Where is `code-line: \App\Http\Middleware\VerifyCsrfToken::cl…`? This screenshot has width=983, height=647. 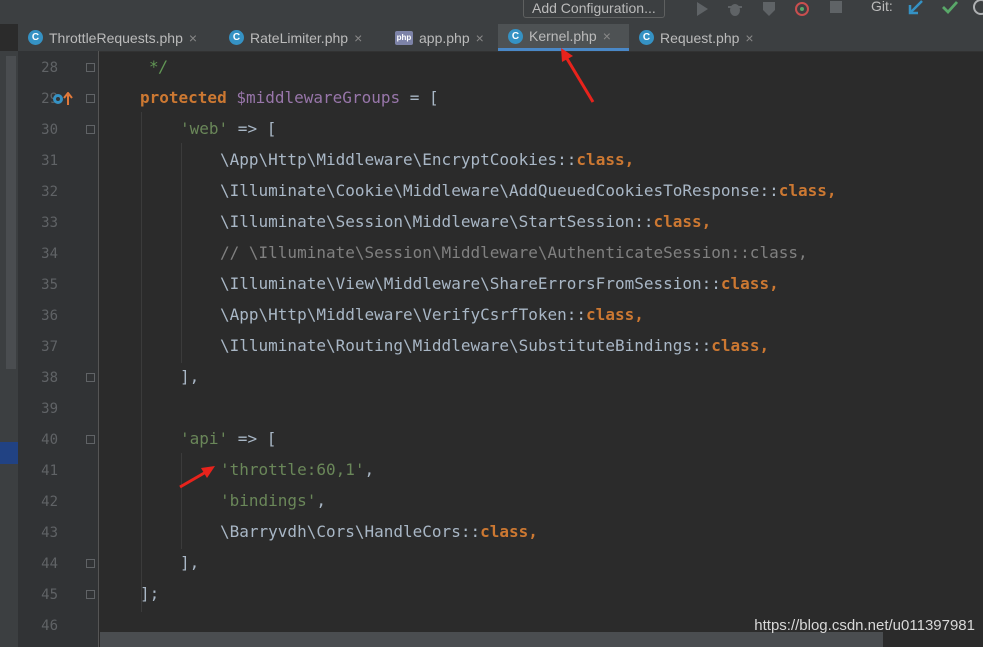
code-line: \App\Http\Middleware\VerifyCsrfToken::cl… is located at coordinates (432, 314).